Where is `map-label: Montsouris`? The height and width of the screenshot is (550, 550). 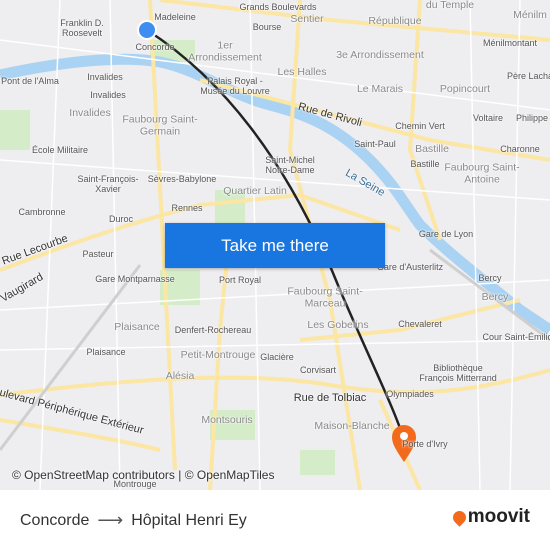
map-label: Montsouris is located at coordinates (227, 420).